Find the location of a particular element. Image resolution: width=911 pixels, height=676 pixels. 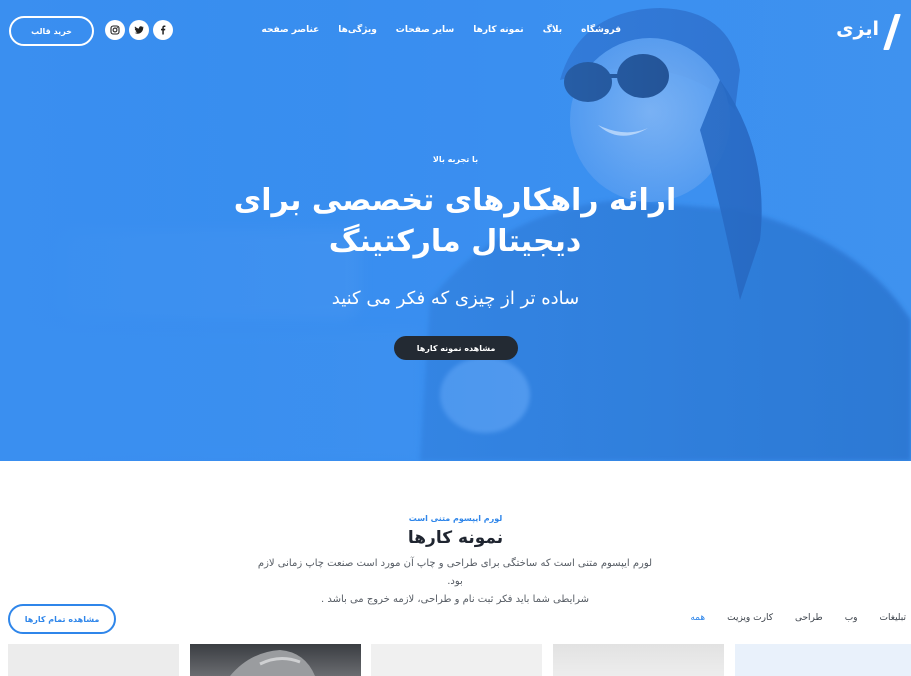

portfolio-filters: همه کارت ویزیت طراحی وب تبلیغات is located at coordinates (798, 618).